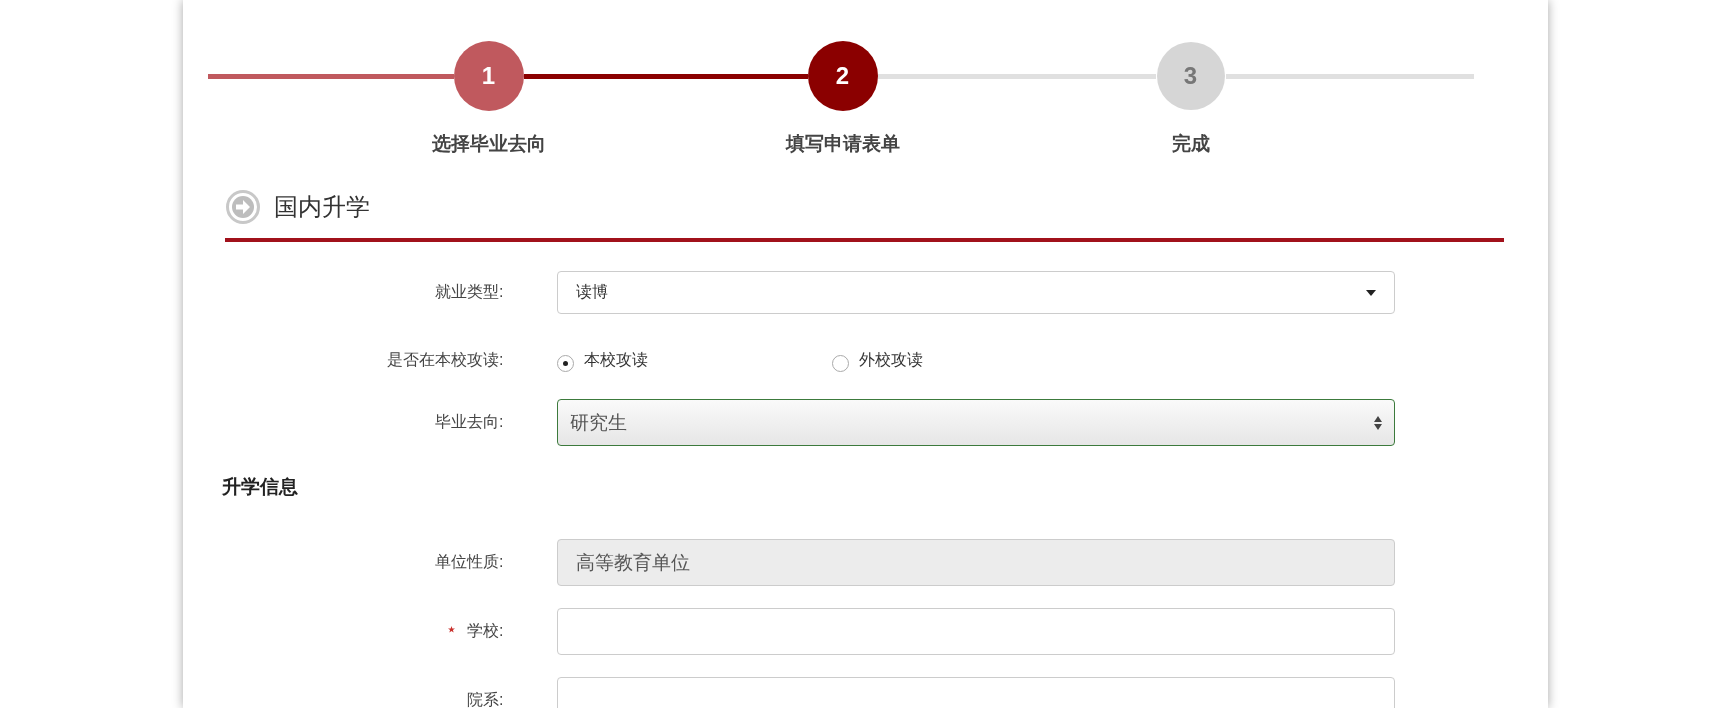 Image resolution: width=1730 pixels, height=708 pixels. What do you see at coordinates (842, 144) in the screenshot?
I see `step-label: 填写申请表单` at bounding box center [842, 144].